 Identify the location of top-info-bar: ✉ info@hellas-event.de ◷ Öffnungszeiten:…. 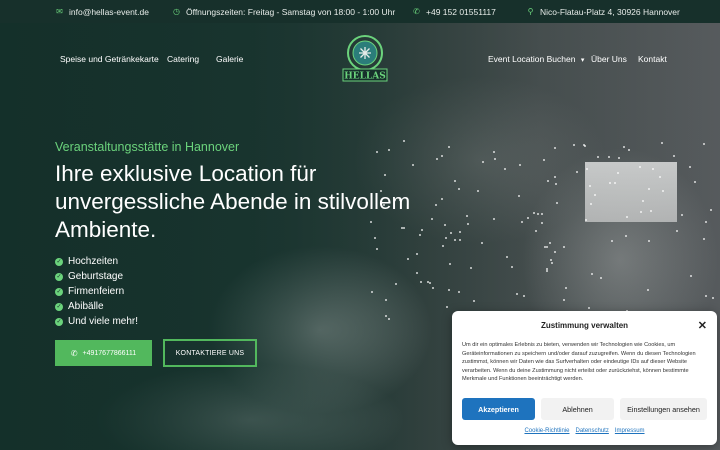
(360, 11).